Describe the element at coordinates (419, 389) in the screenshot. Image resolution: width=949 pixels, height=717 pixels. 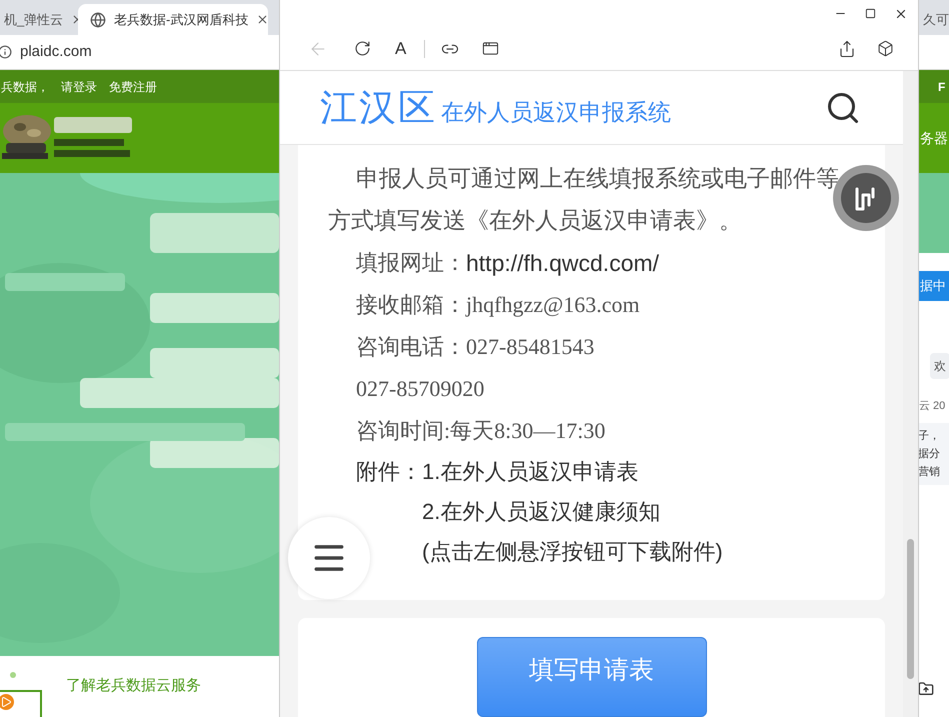
I see `info-text: 027-85709020` at that location.